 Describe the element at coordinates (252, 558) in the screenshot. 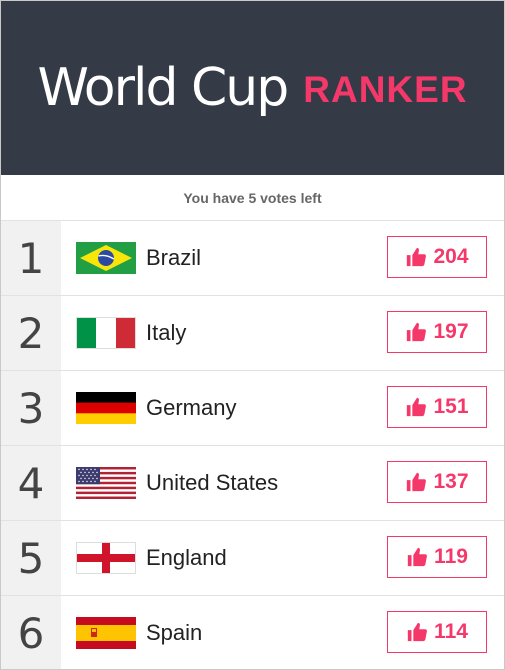

I see `ranking-row: 5 England 119` at that location.